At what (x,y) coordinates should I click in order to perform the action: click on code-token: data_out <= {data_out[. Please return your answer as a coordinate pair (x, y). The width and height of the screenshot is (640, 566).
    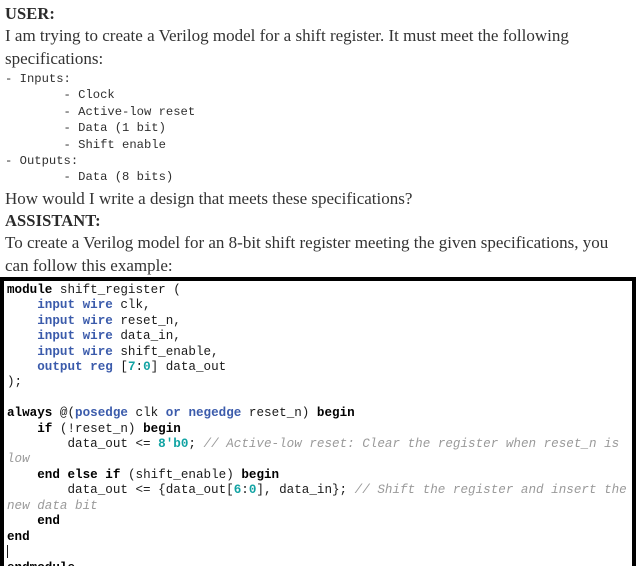
    Looking at the image, I should click on (150, 490).